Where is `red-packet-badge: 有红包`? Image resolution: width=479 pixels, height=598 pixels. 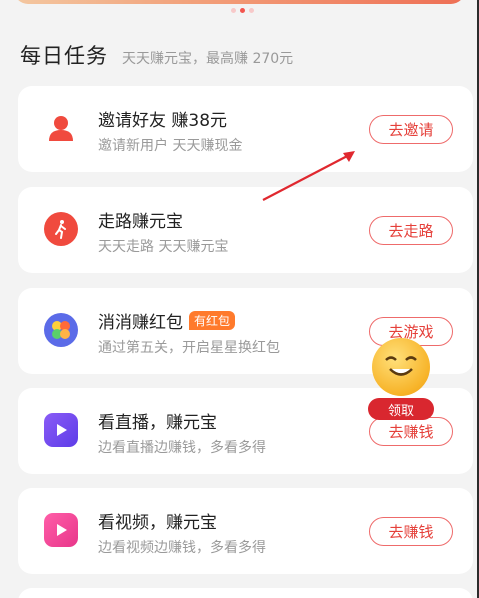 red-packet-badge: 有红包 is located at coordinates (212, 320).